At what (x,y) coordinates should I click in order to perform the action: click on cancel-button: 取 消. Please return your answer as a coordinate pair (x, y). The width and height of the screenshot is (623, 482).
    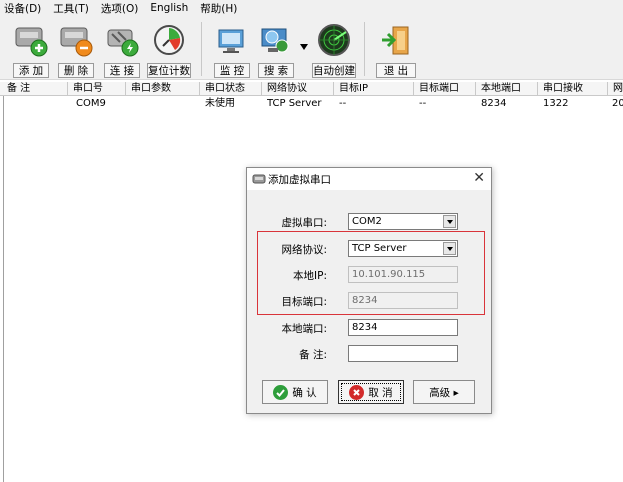
    Looking at the image, I should click on (371, 392).